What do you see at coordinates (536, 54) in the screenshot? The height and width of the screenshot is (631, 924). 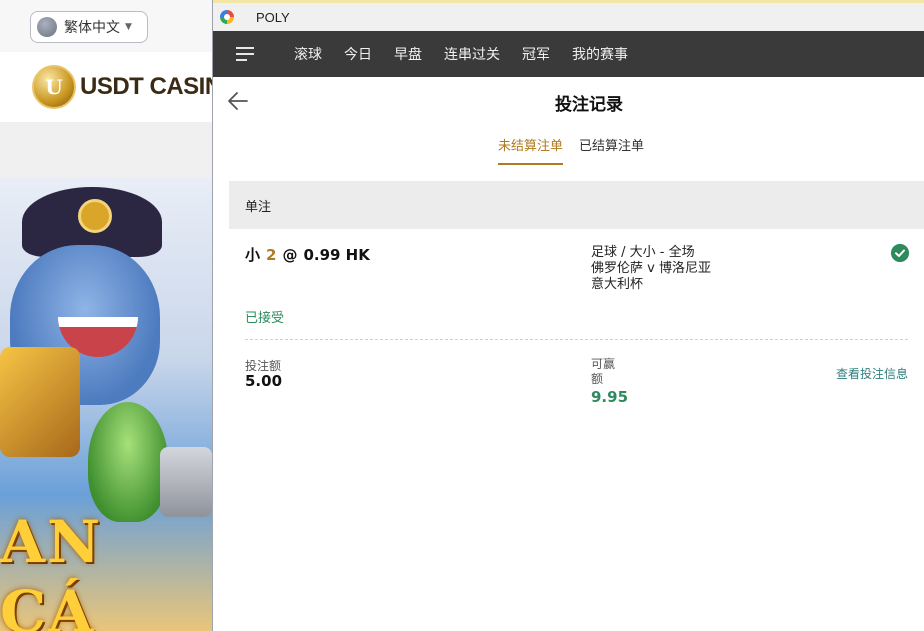 I see `nav-item-outright: 冠军` at bounding box center [536, 54].